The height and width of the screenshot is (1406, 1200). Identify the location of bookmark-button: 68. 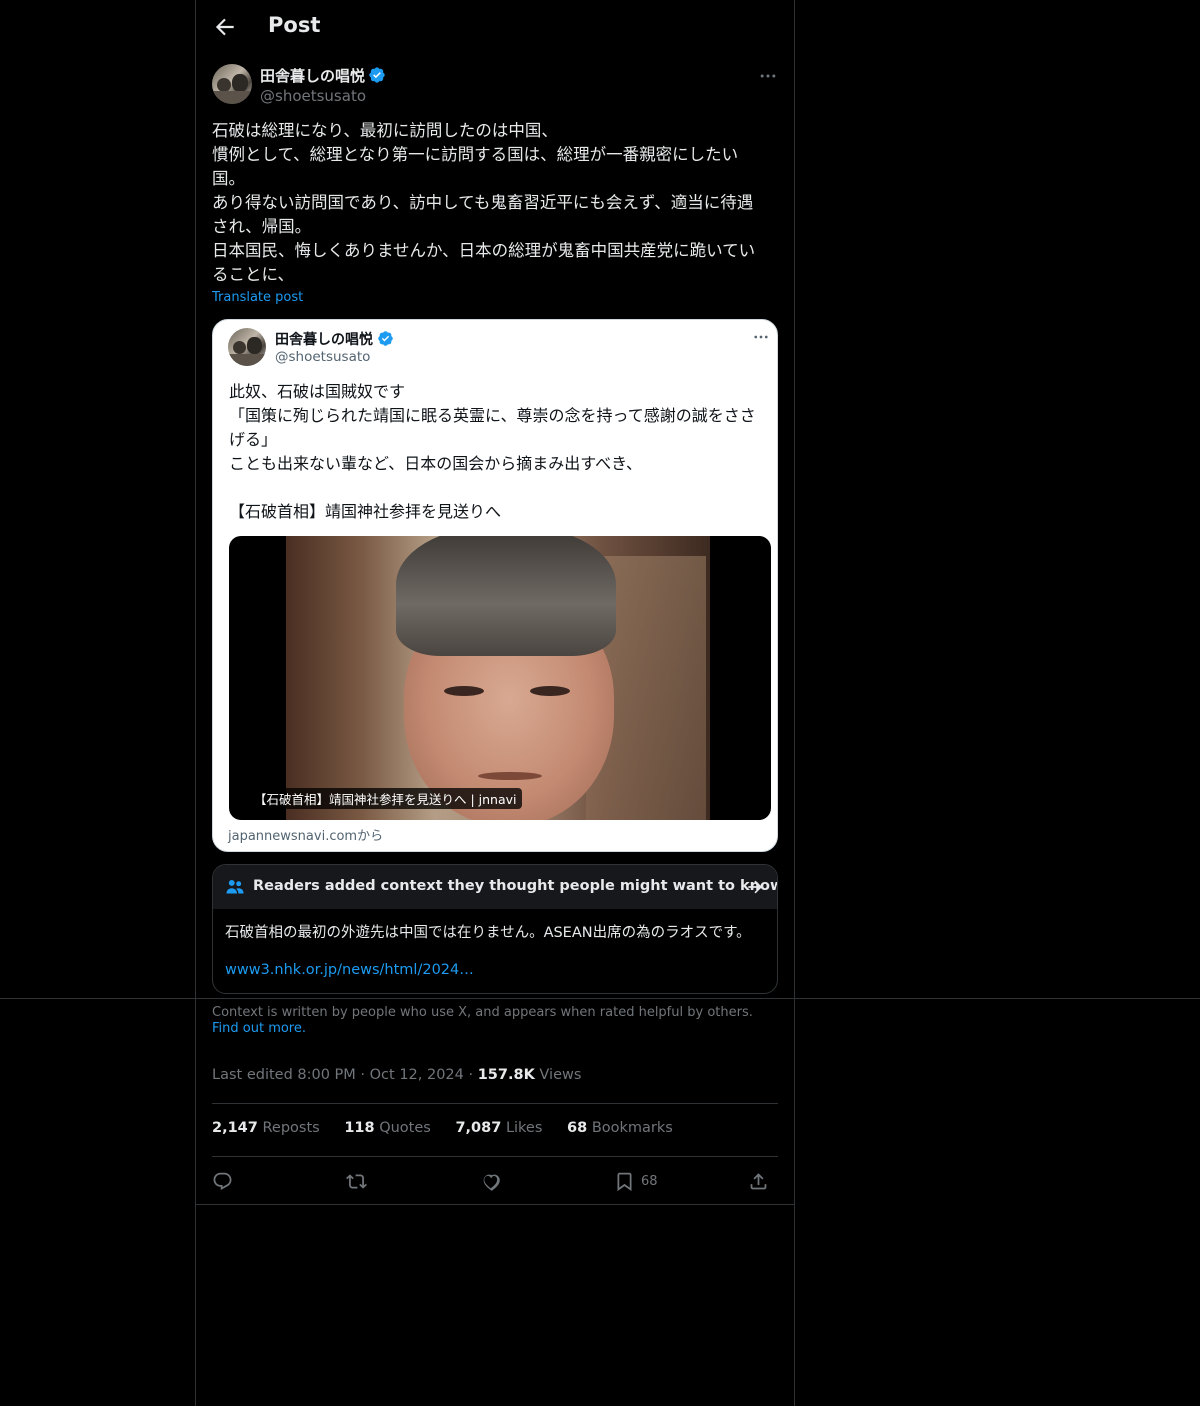
(636, 1181).